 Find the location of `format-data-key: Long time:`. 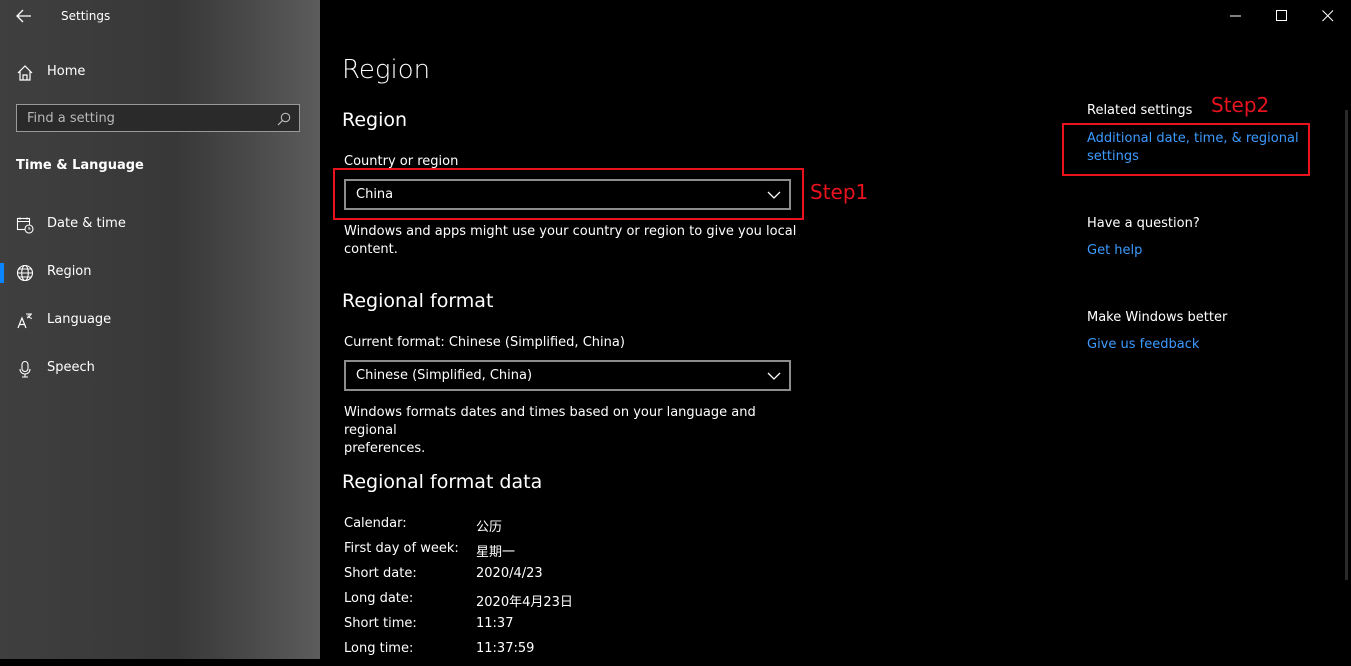

format-data-key: Long time: is located at coordinates (379, 648).